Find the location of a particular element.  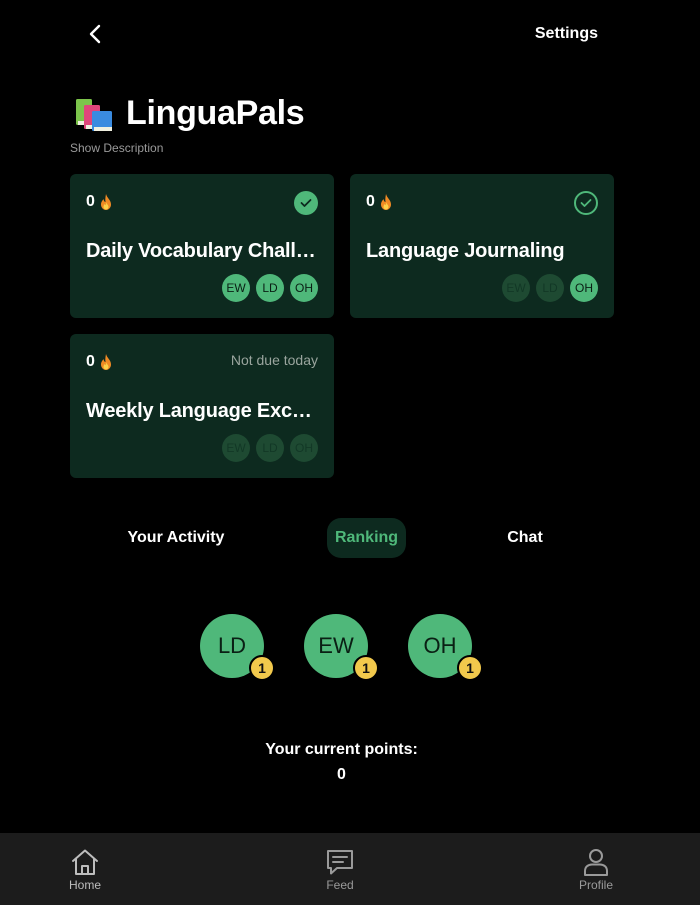

habit-card: 0 Daily Vocabulary Challenge EW LD OH is located at coordinates (202, 246).